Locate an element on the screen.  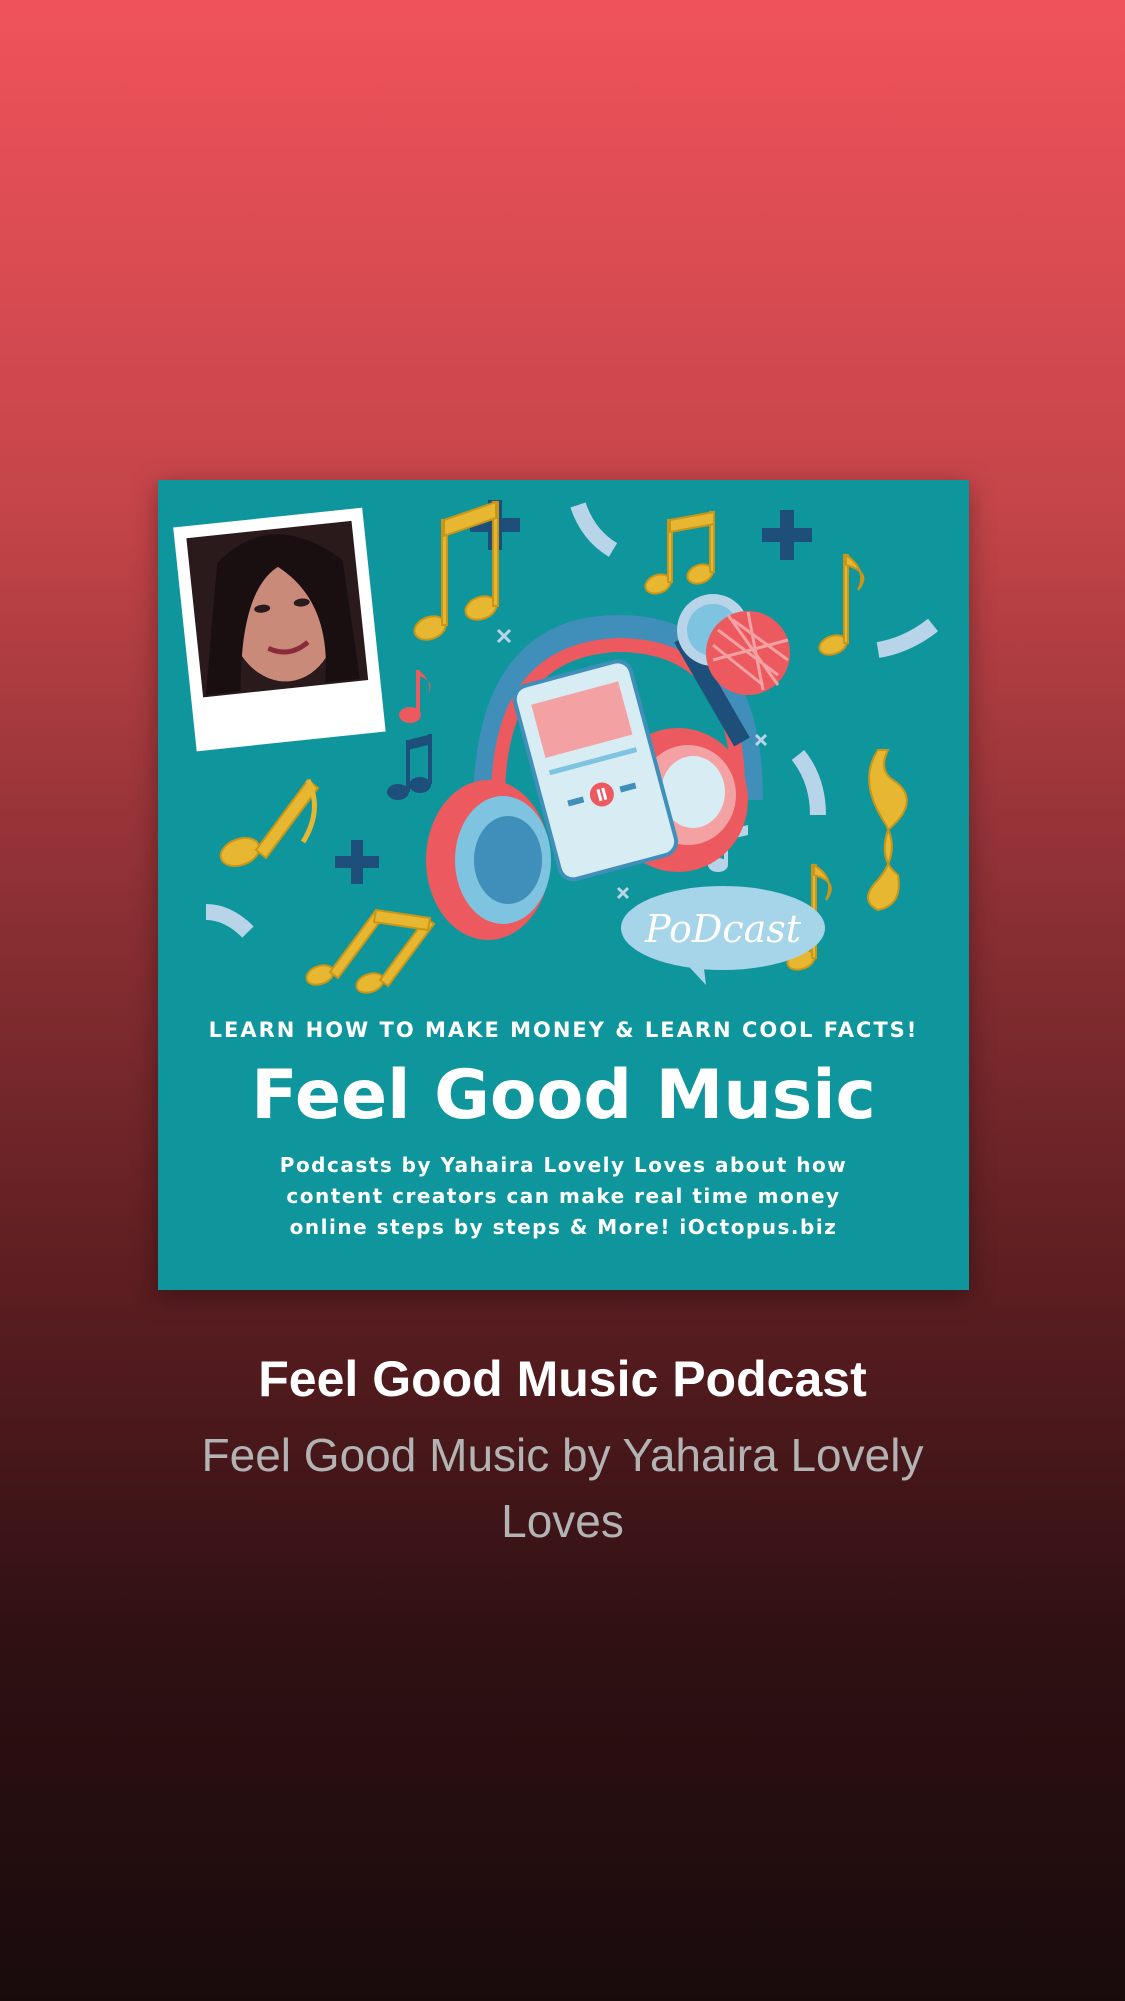
red-music-note is located at coordinates (415, 696).